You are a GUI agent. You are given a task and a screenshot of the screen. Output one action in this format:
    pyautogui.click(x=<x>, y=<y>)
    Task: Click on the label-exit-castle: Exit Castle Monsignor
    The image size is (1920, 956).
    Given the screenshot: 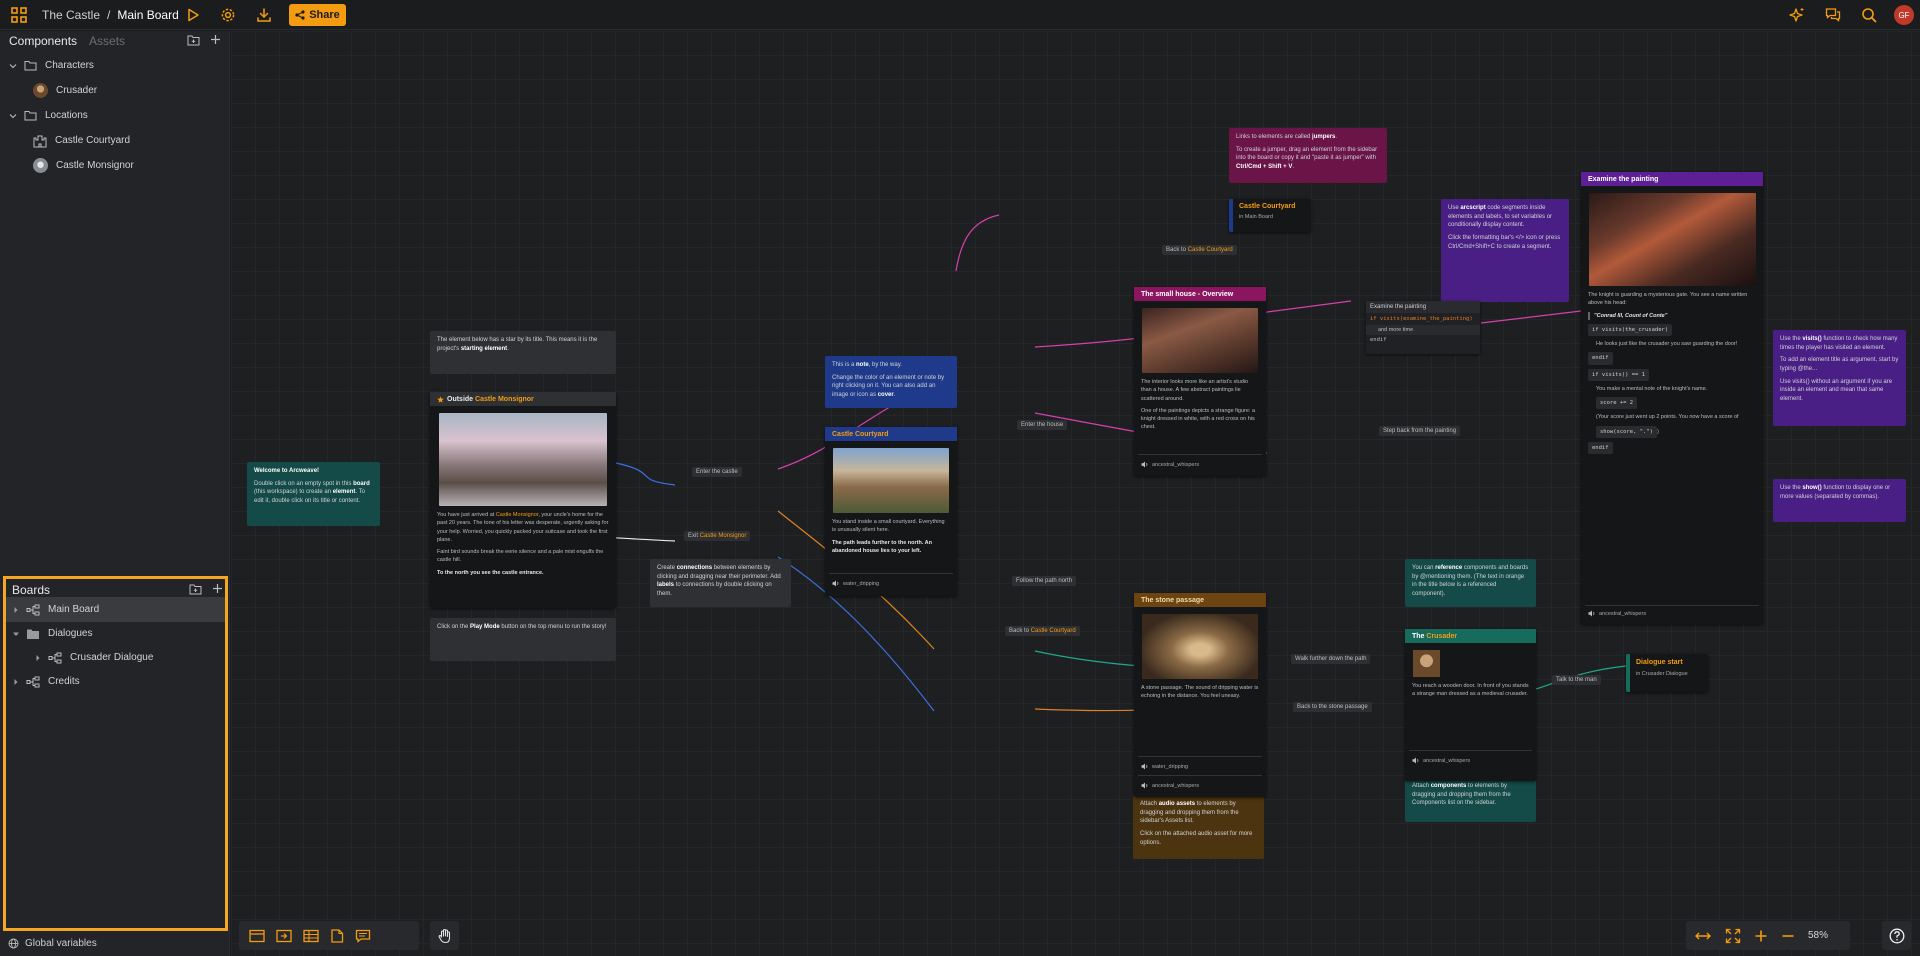 What is the action you would take?
    pyautogui.click(x=717, y=536)
    